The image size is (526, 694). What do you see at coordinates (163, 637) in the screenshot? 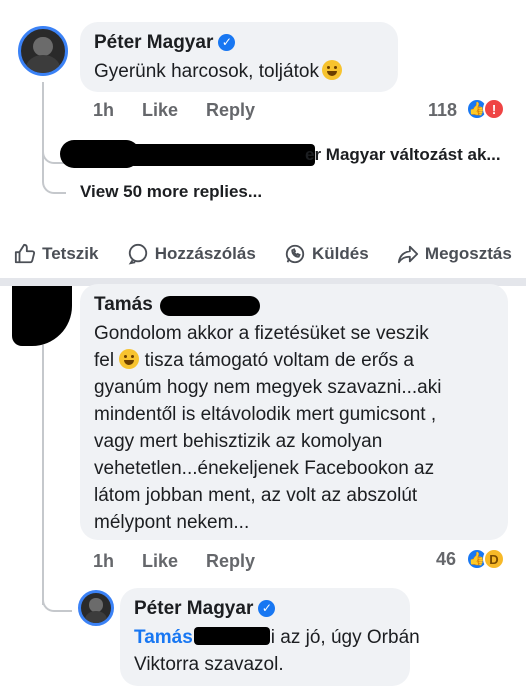
I see `mention-link: Tamás` at bounding box center [163, 637].